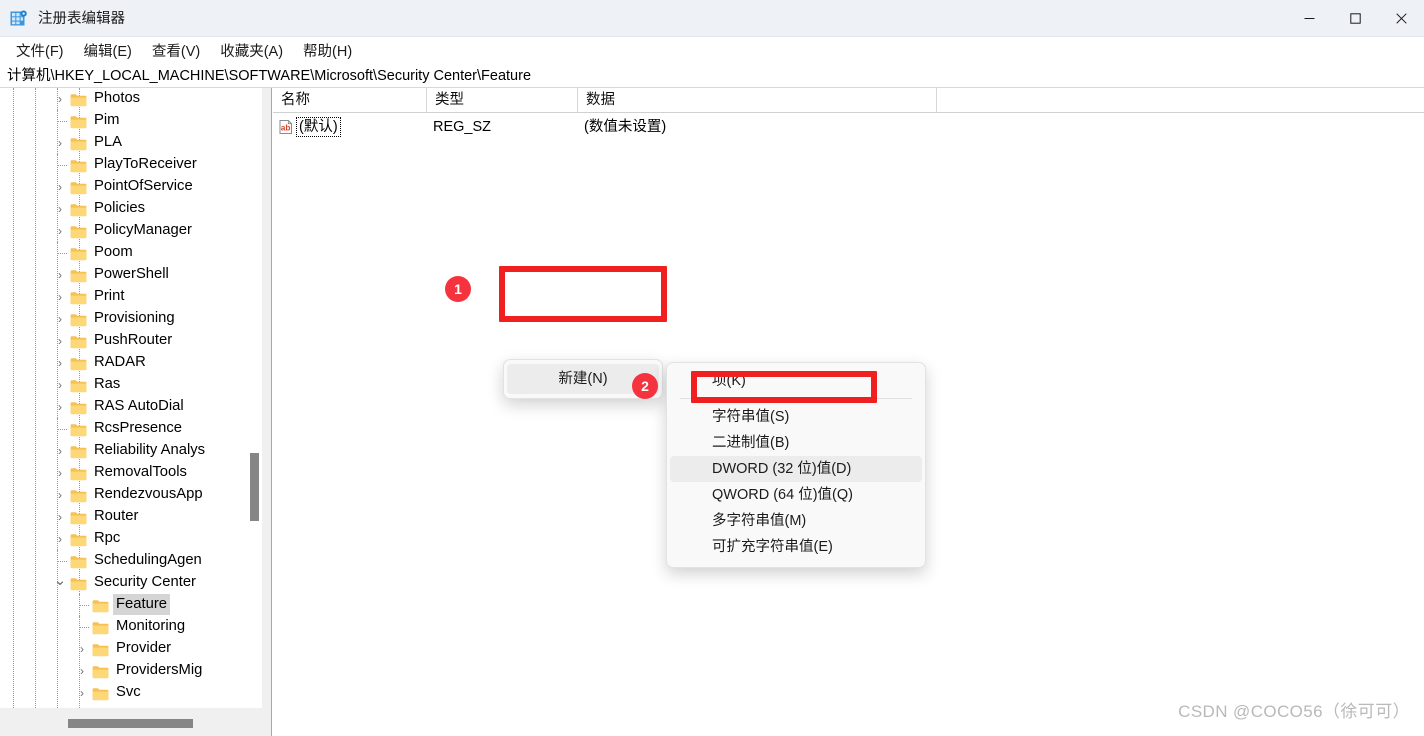  I want to click on maximize-button, so click(1355, 18).